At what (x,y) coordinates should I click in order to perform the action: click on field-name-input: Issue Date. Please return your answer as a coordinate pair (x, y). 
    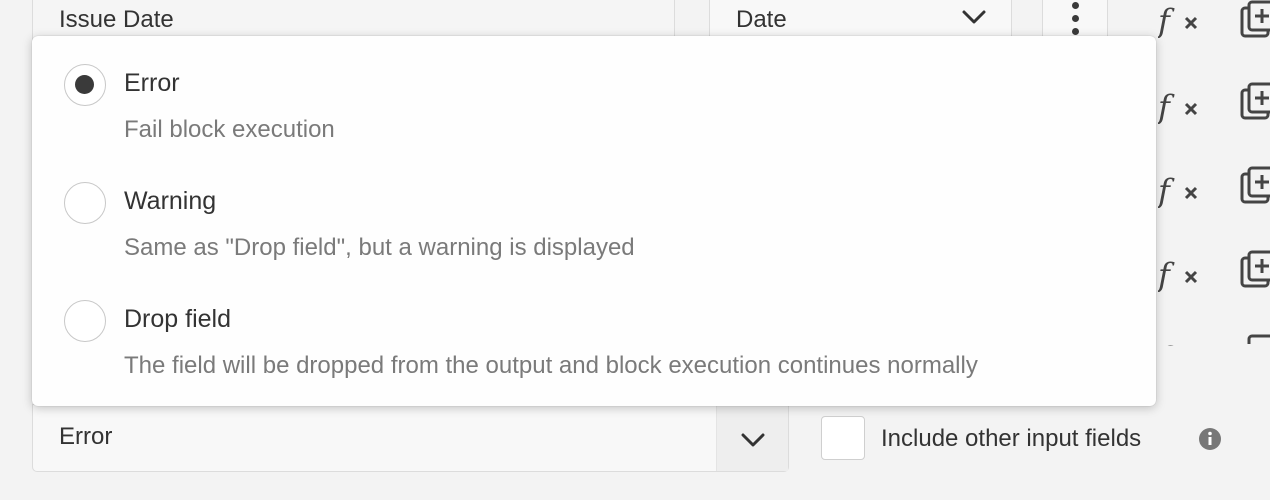
    Looking at the image, I should click on (353, 20).